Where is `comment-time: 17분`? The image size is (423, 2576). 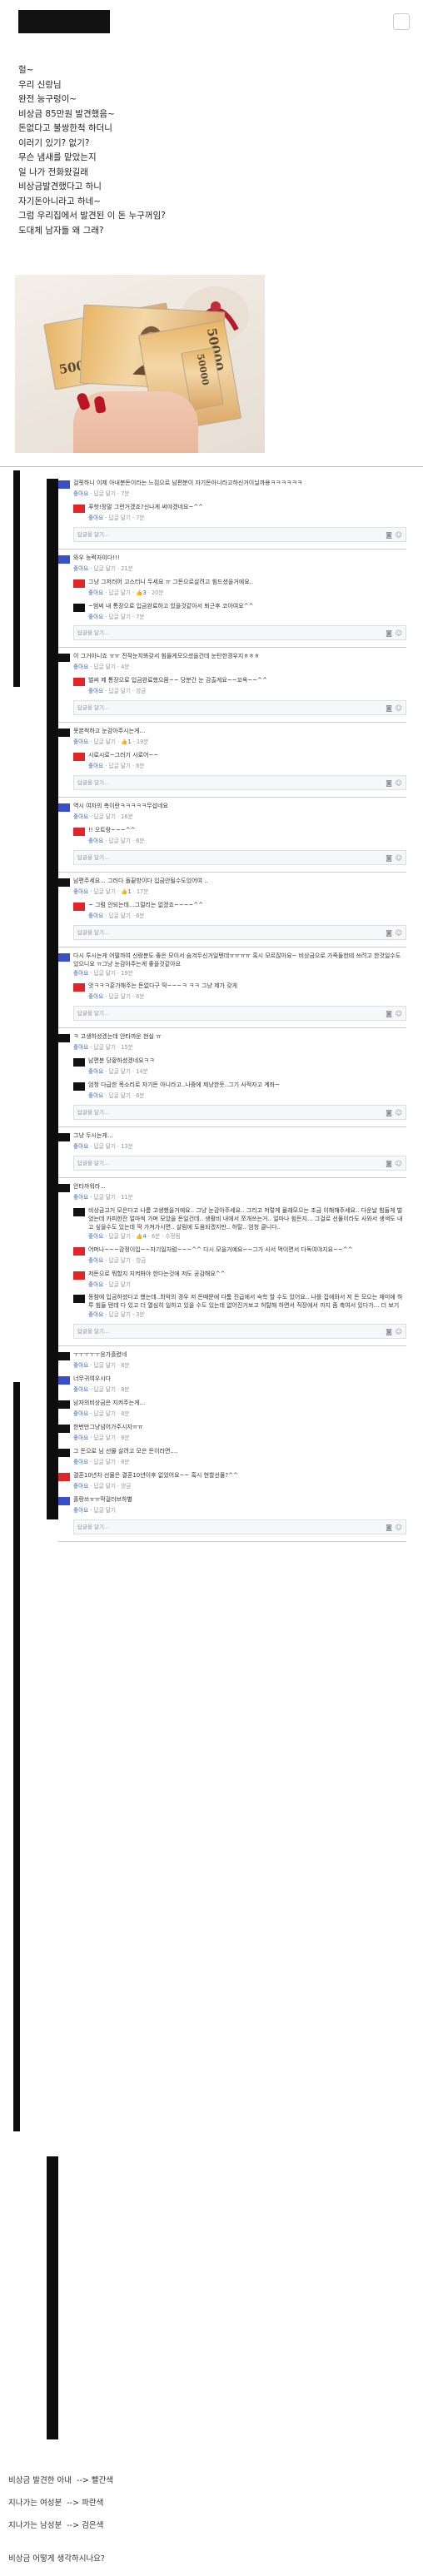 comment-time: 17분 is located at coordinates (142, 891).